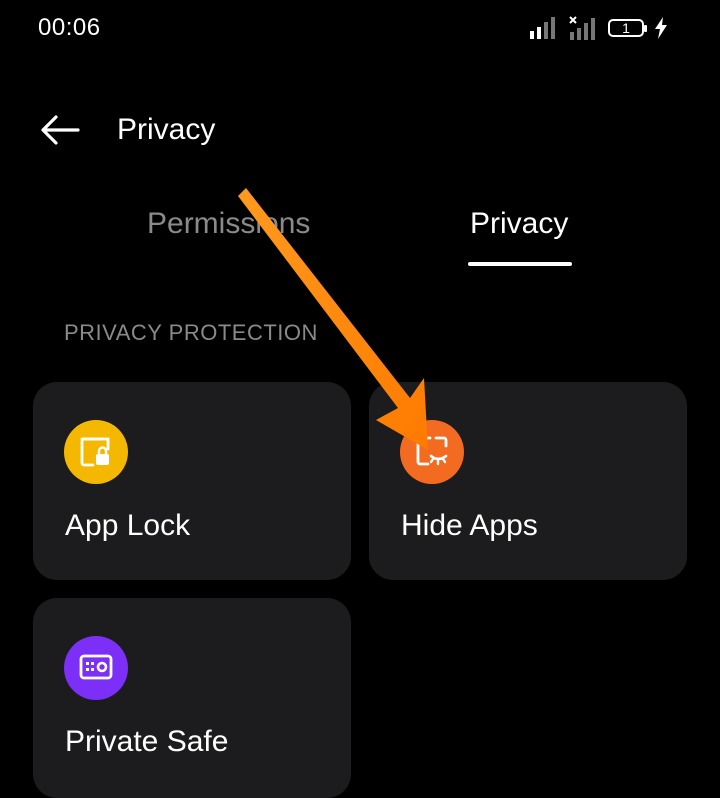  I want to click on battery-level: 1, so click(626, 28).